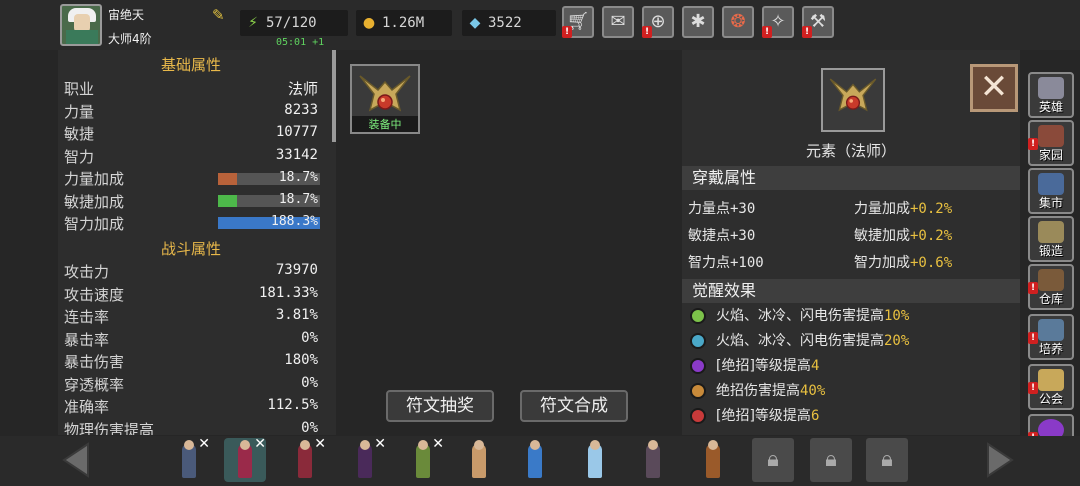 This screenshot has width=1080, height=486. Describe the element at coordinates (288, 293) in the screenshot. I see `atkspd-value: 181.33%` at that location.